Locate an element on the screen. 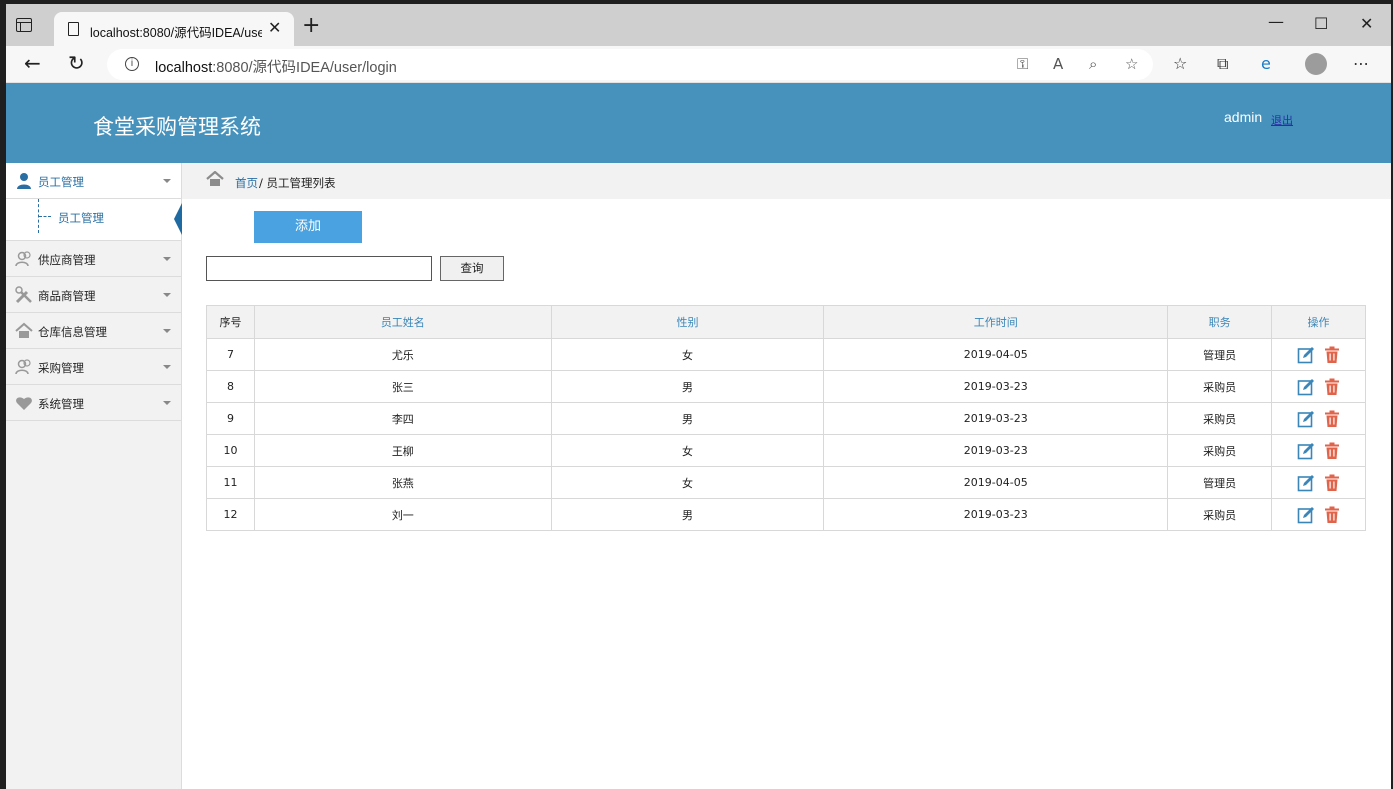 The height and width of the screenshot is (789, 1393). table-cell: 9 is located at coordinates (230, 418).